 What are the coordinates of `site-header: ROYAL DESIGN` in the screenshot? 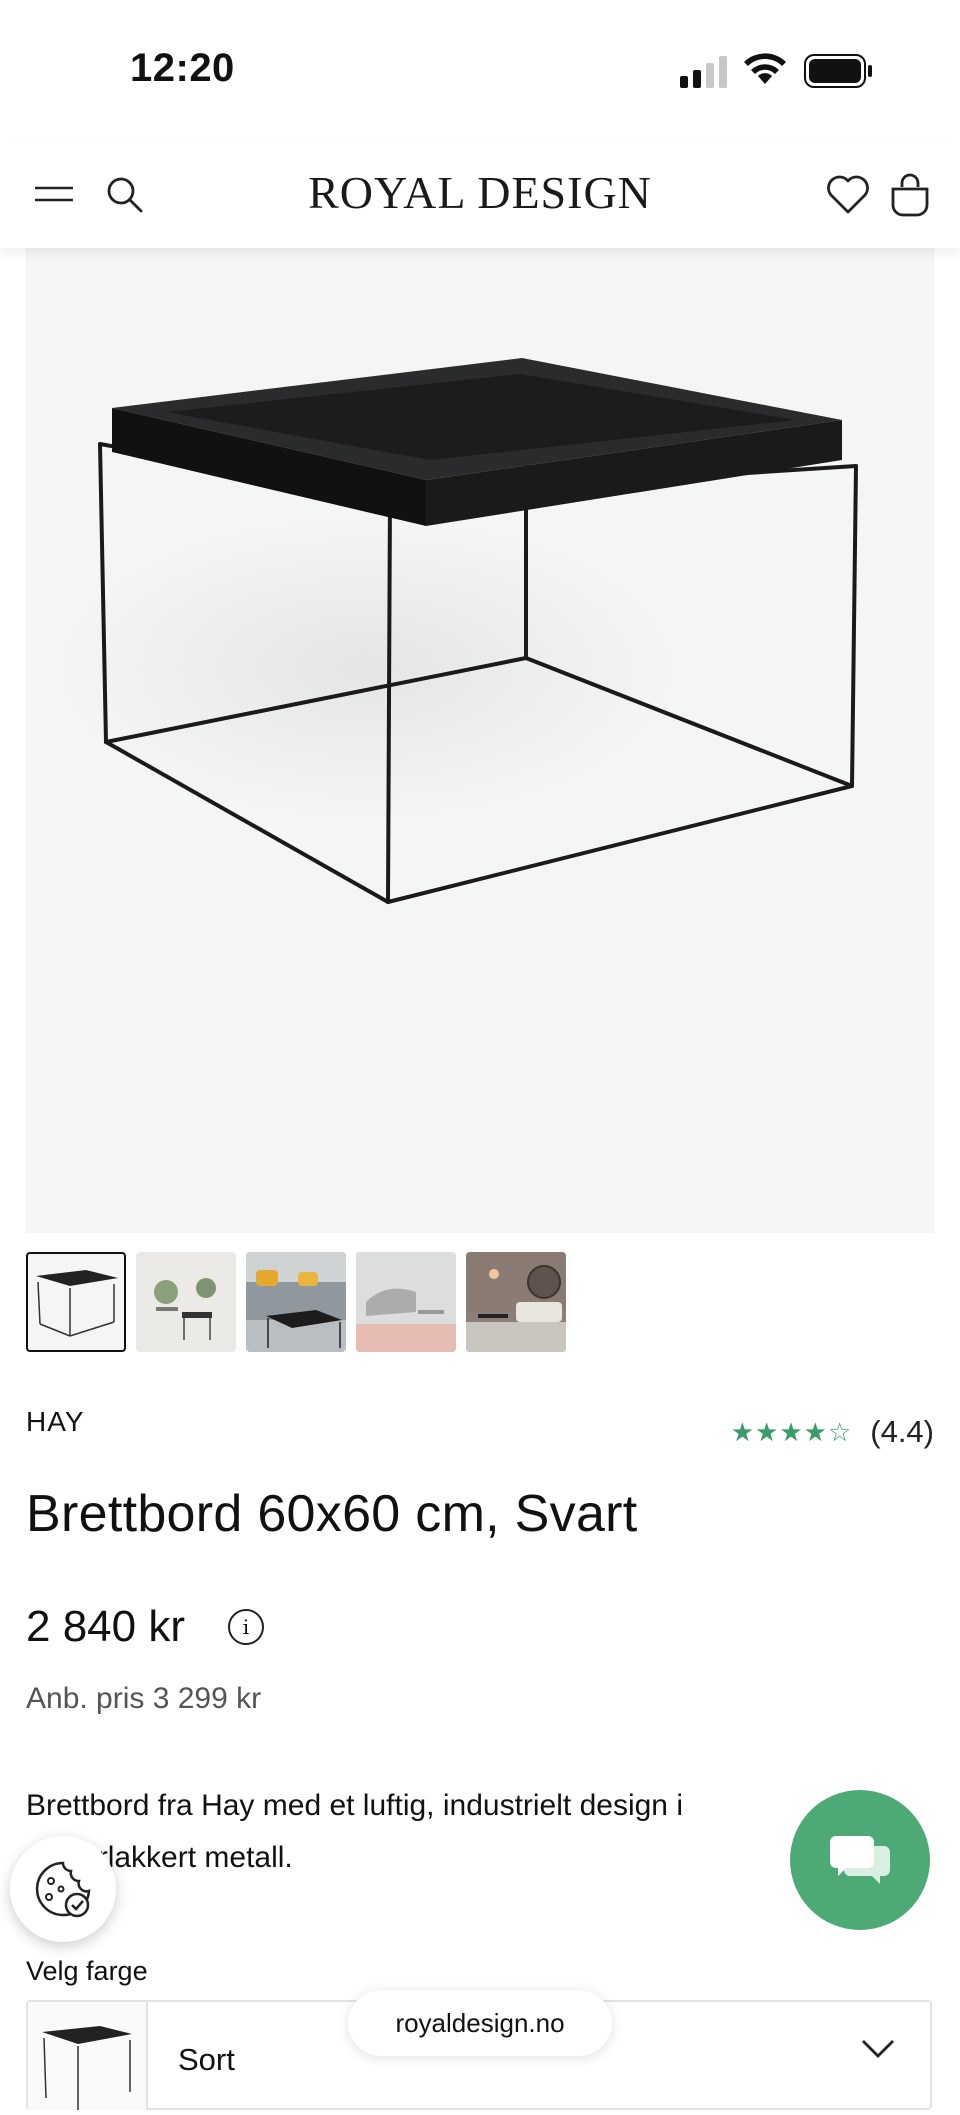 It's located at (480, 194).